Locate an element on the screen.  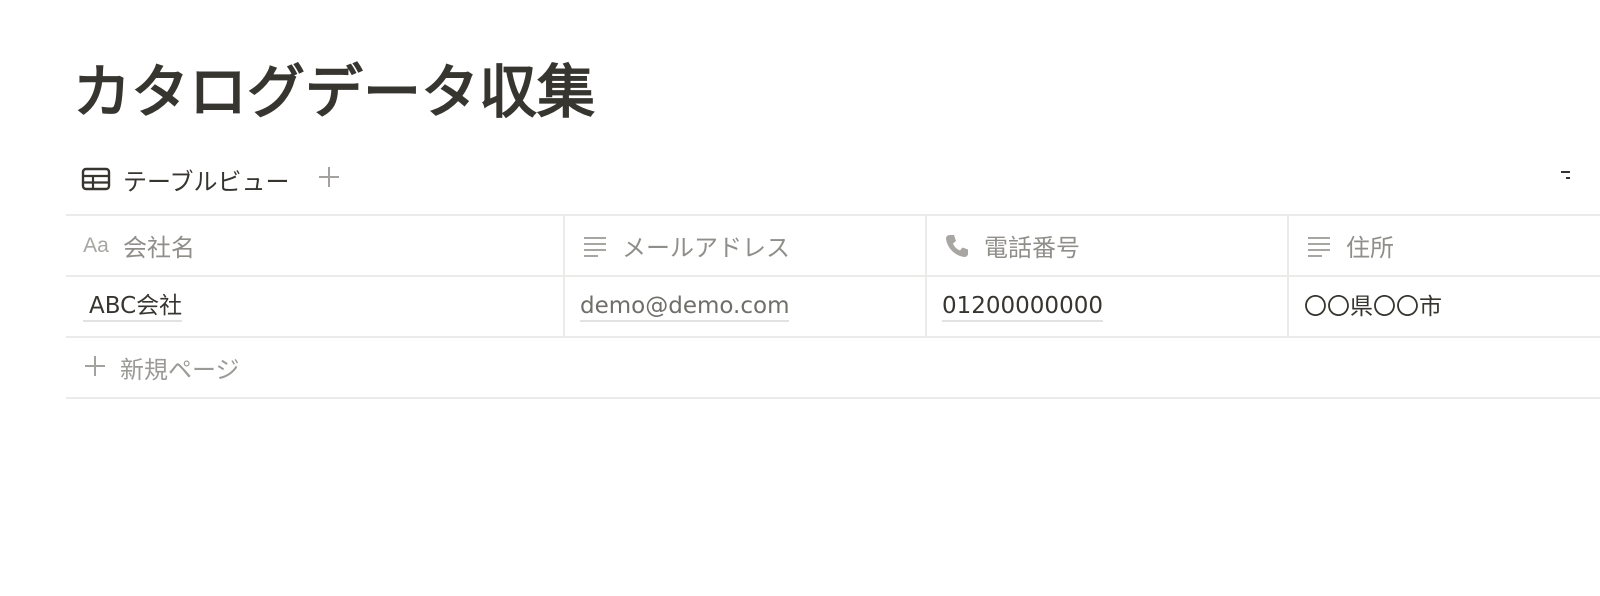
company-name-value: ABC会社 is located at coordinates (133, 307).